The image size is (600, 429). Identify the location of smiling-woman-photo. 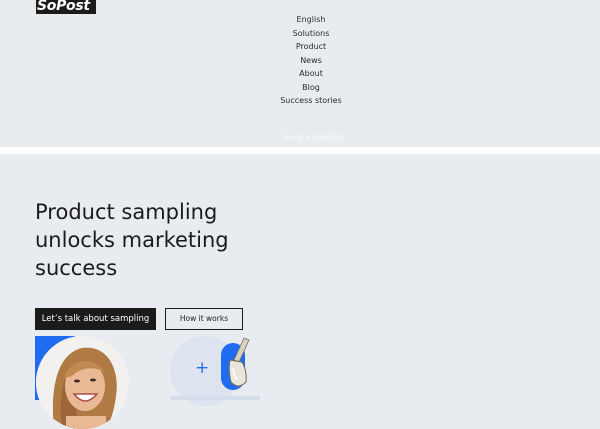
(82, 382).